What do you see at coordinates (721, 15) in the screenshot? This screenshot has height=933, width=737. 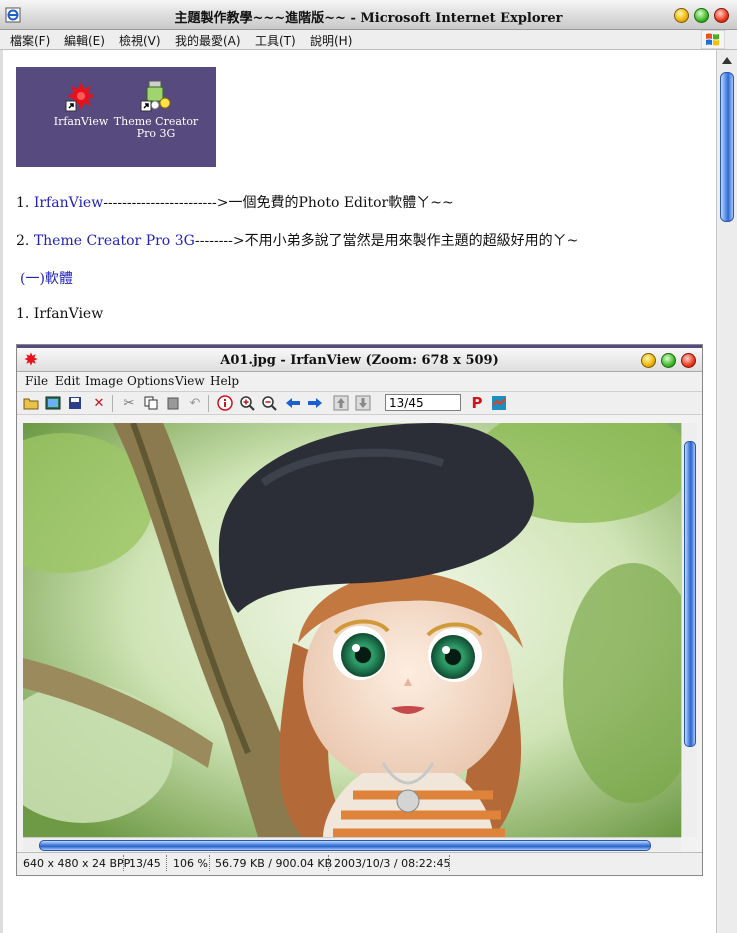 I see `close-button` at bounding box center [721, 15].